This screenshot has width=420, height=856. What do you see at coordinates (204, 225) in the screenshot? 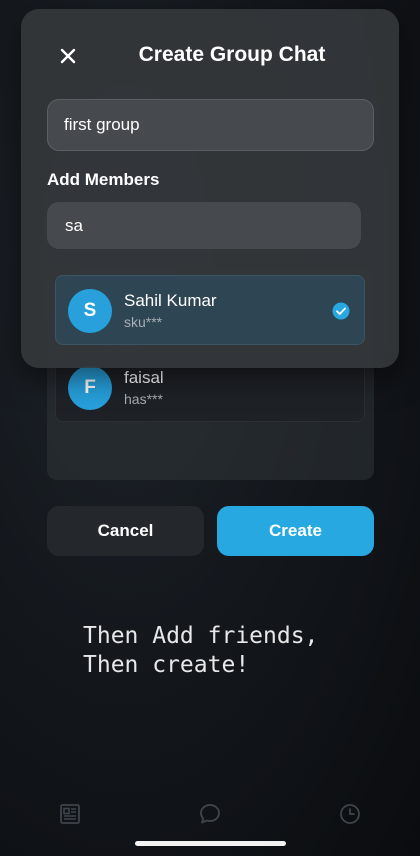
I see `member-search-input` at bounding box center [204, 225].